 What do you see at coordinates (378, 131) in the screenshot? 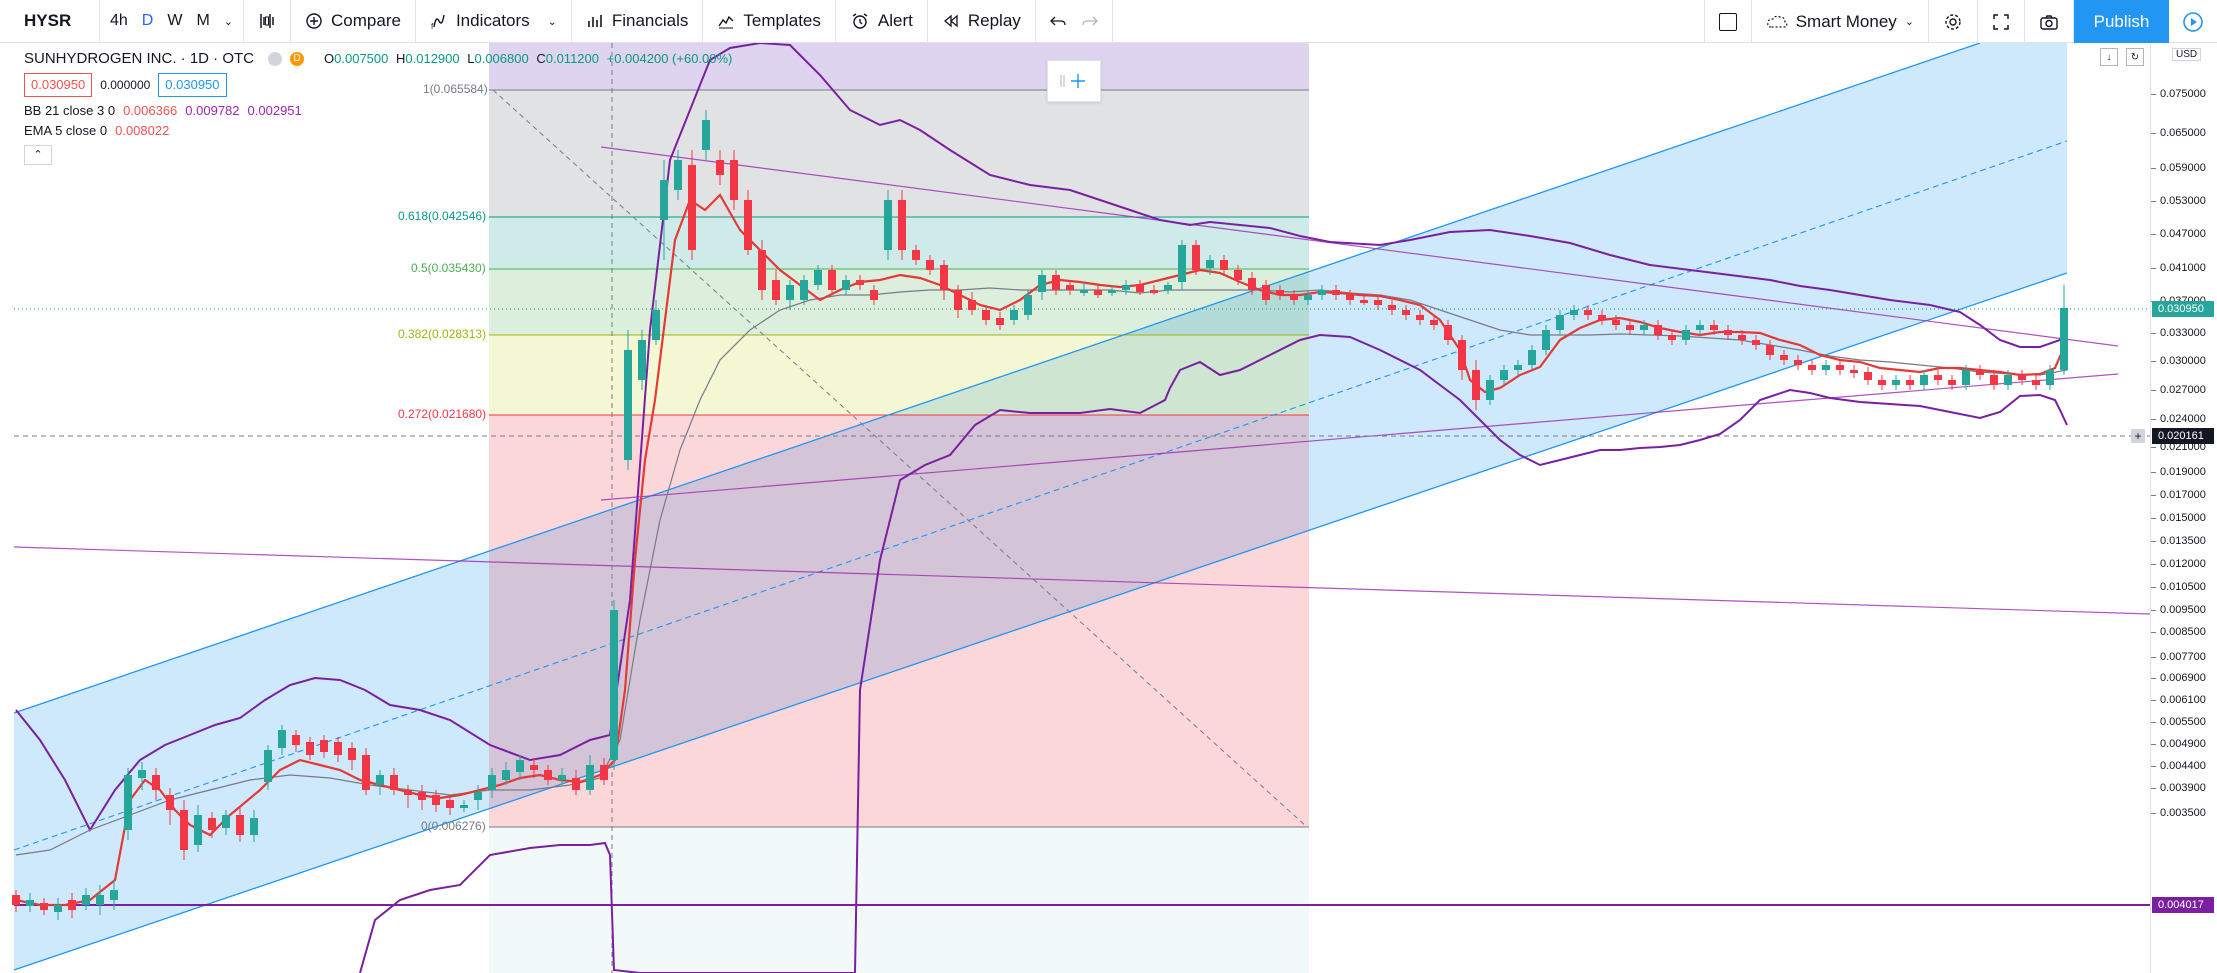
I see `ema-indicator-row: EMA 5 close 0 0.008022` at bounding box center [378, 131].